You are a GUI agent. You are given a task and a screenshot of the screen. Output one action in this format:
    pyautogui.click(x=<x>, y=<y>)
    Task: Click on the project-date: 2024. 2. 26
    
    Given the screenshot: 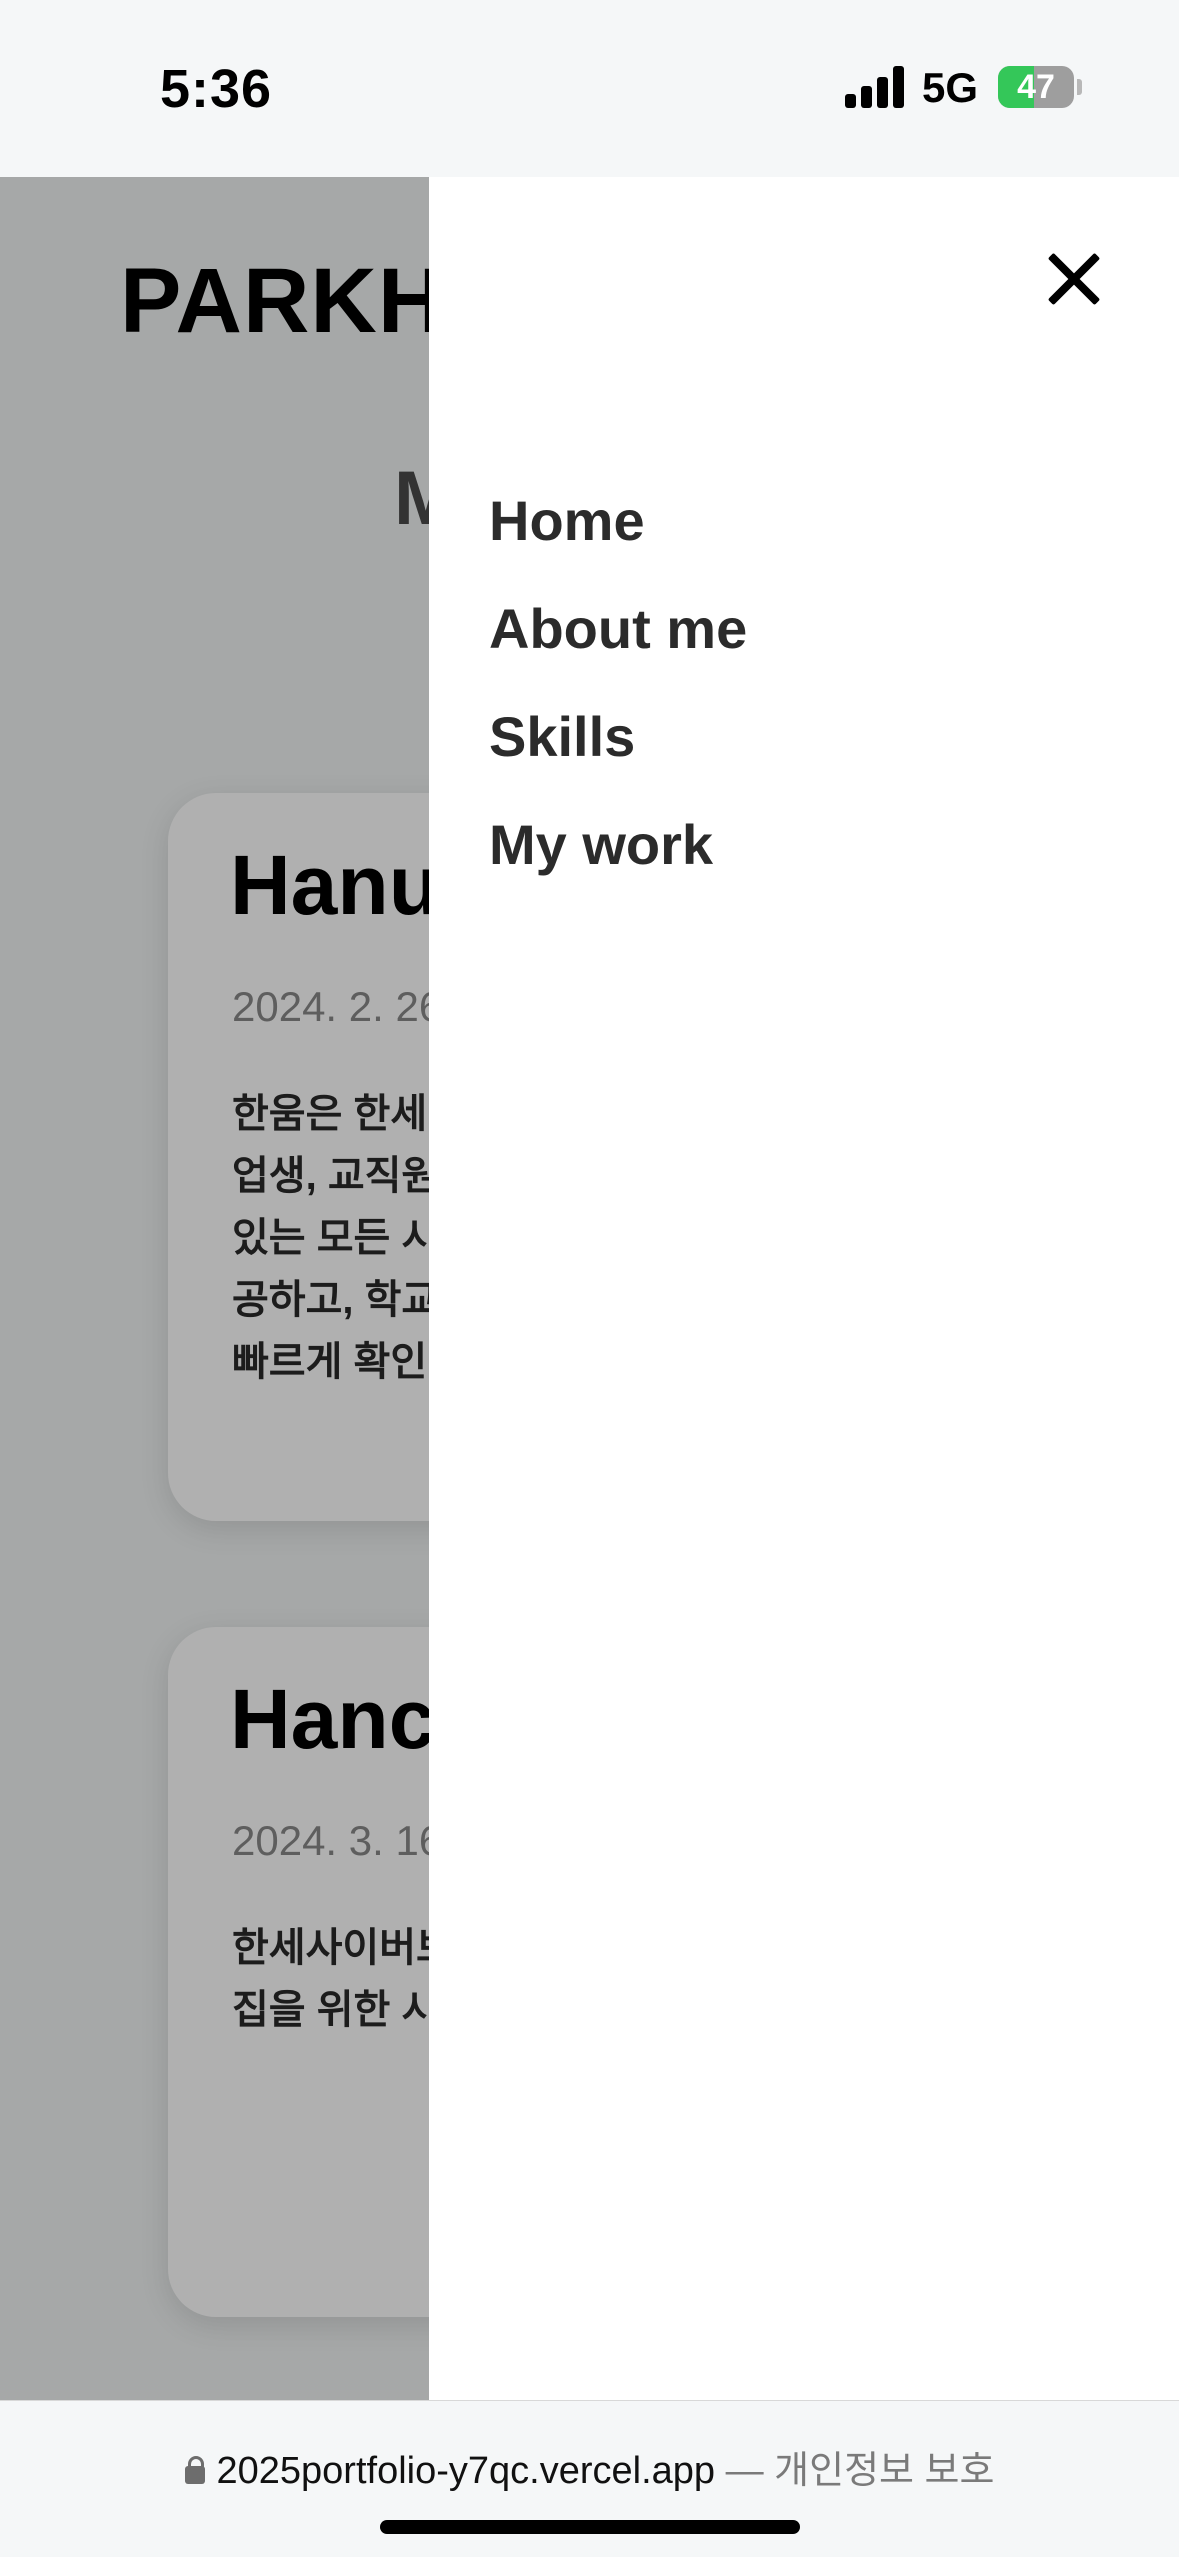 What is the action you would take?
    pyautogui.click(x=337, y=1006)
    